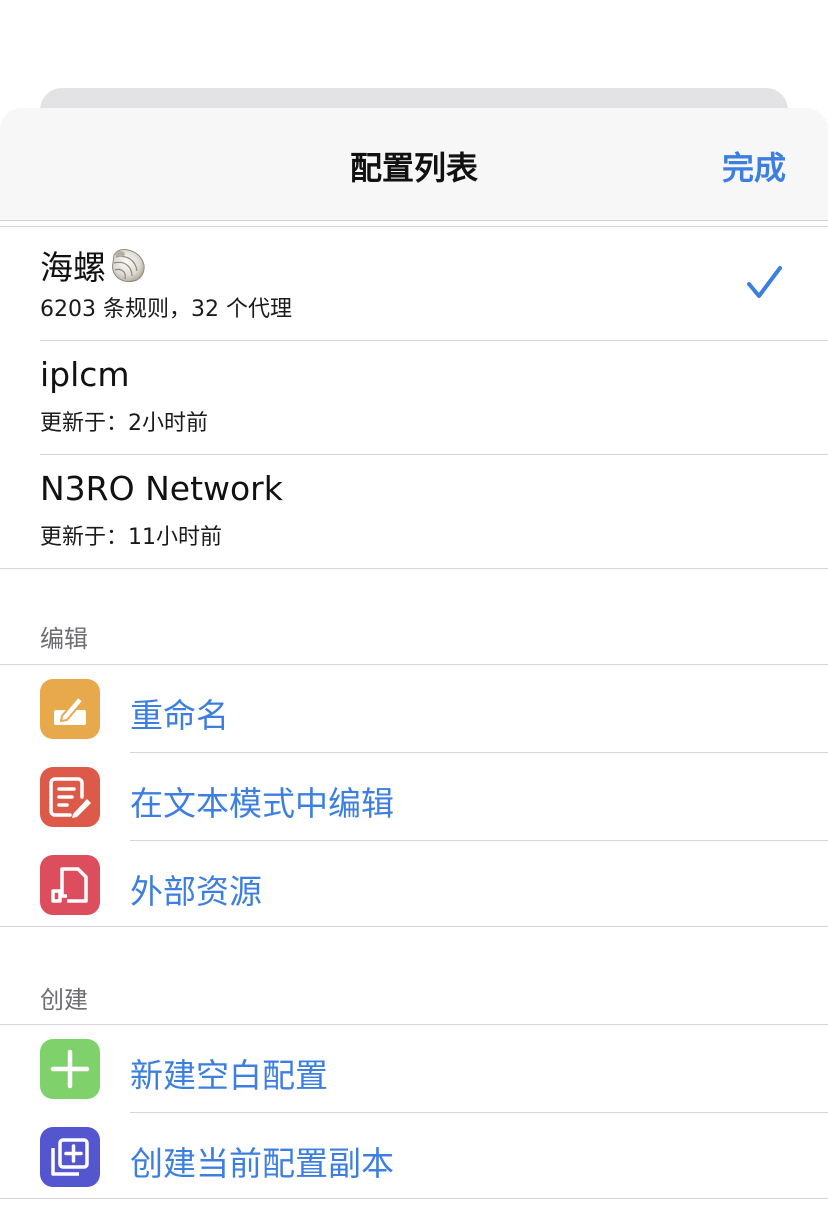 This screenshot has width=828, height=1222. What do you see at coordinates (414, 284) in the screenshot?
I see `profile-row-hailuo: 海螺 6203 条规则，32 个代理` at bounding box center [414, 284].